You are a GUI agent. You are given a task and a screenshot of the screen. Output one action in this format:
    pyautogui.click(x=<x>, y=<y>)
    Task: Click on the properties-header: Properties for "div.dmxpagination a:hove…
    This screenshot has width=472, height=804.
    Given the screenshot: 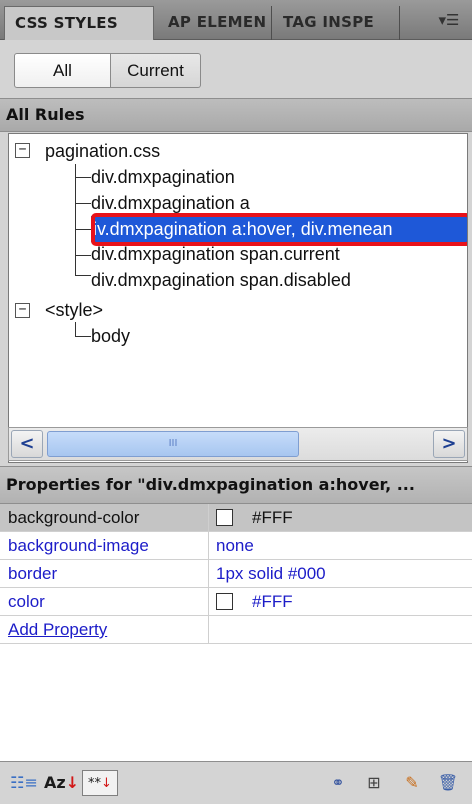 What is the action you would take?
    pyautogui.click(x=236, y=485)
    